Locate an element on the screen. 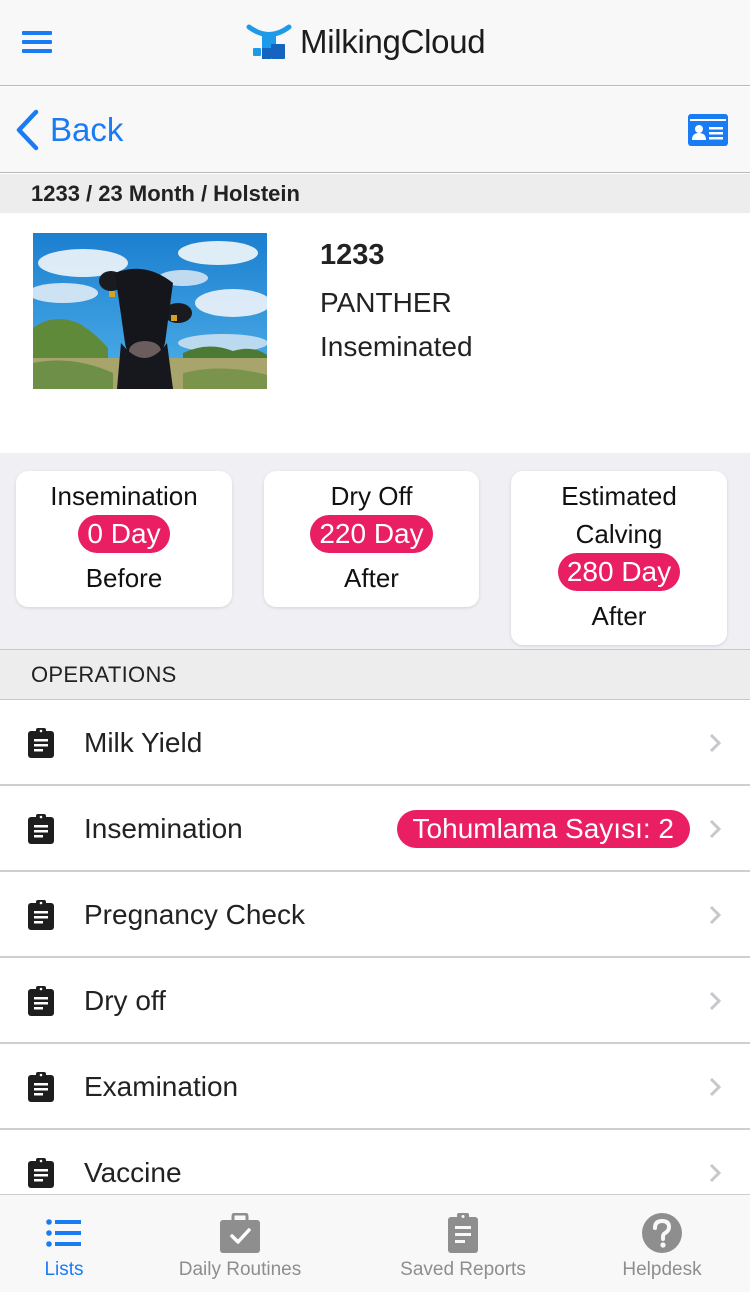  stat-title-line2: Calving is located at coordinates (619, 534).